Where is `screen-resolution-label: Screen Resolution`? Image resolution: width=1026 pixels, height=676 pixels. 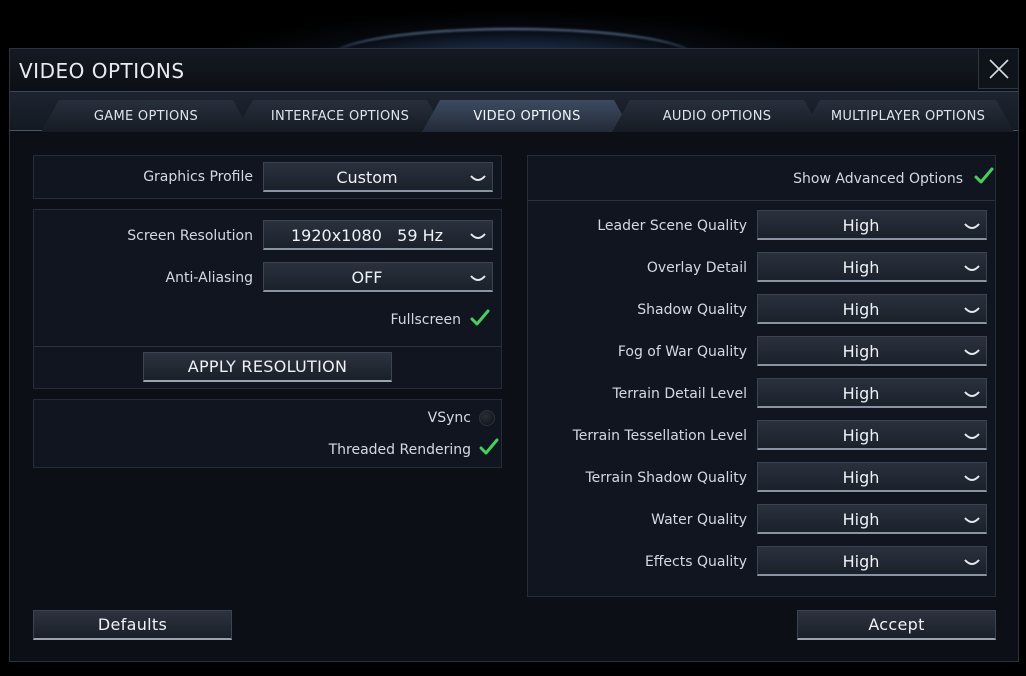 screen-resolution-label: Screen Resolution is located at coordinates (190, 236).